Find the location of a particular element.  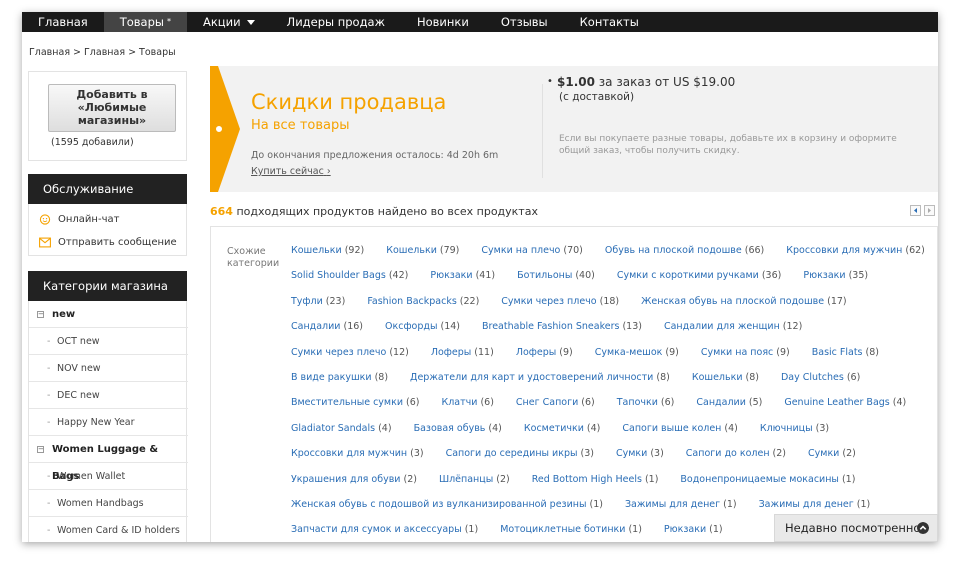

related-category-link: Gladiator Sandals (4) is located at coordinates (341, 428).